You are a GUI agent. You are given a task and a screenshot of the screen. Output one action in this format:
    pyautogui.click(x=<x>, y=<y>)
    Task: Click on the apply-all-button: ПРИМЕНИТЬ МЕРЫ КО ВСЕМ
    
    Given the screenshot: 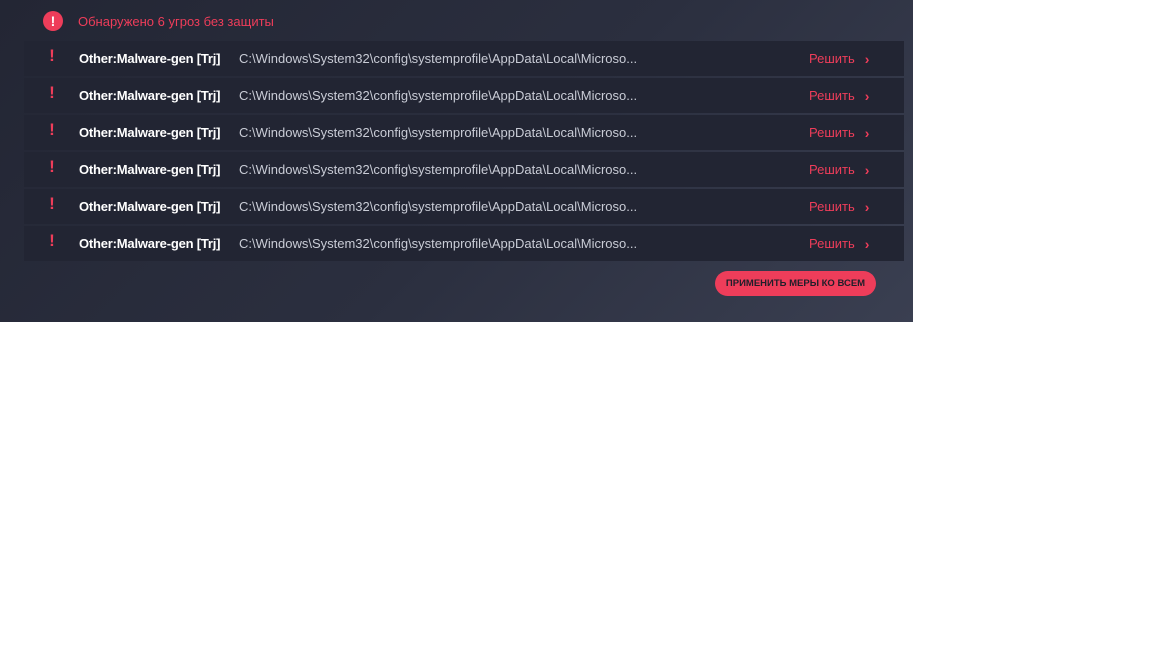 What is the action you would take?
    pyautogui.click(x=795, y=283)
    